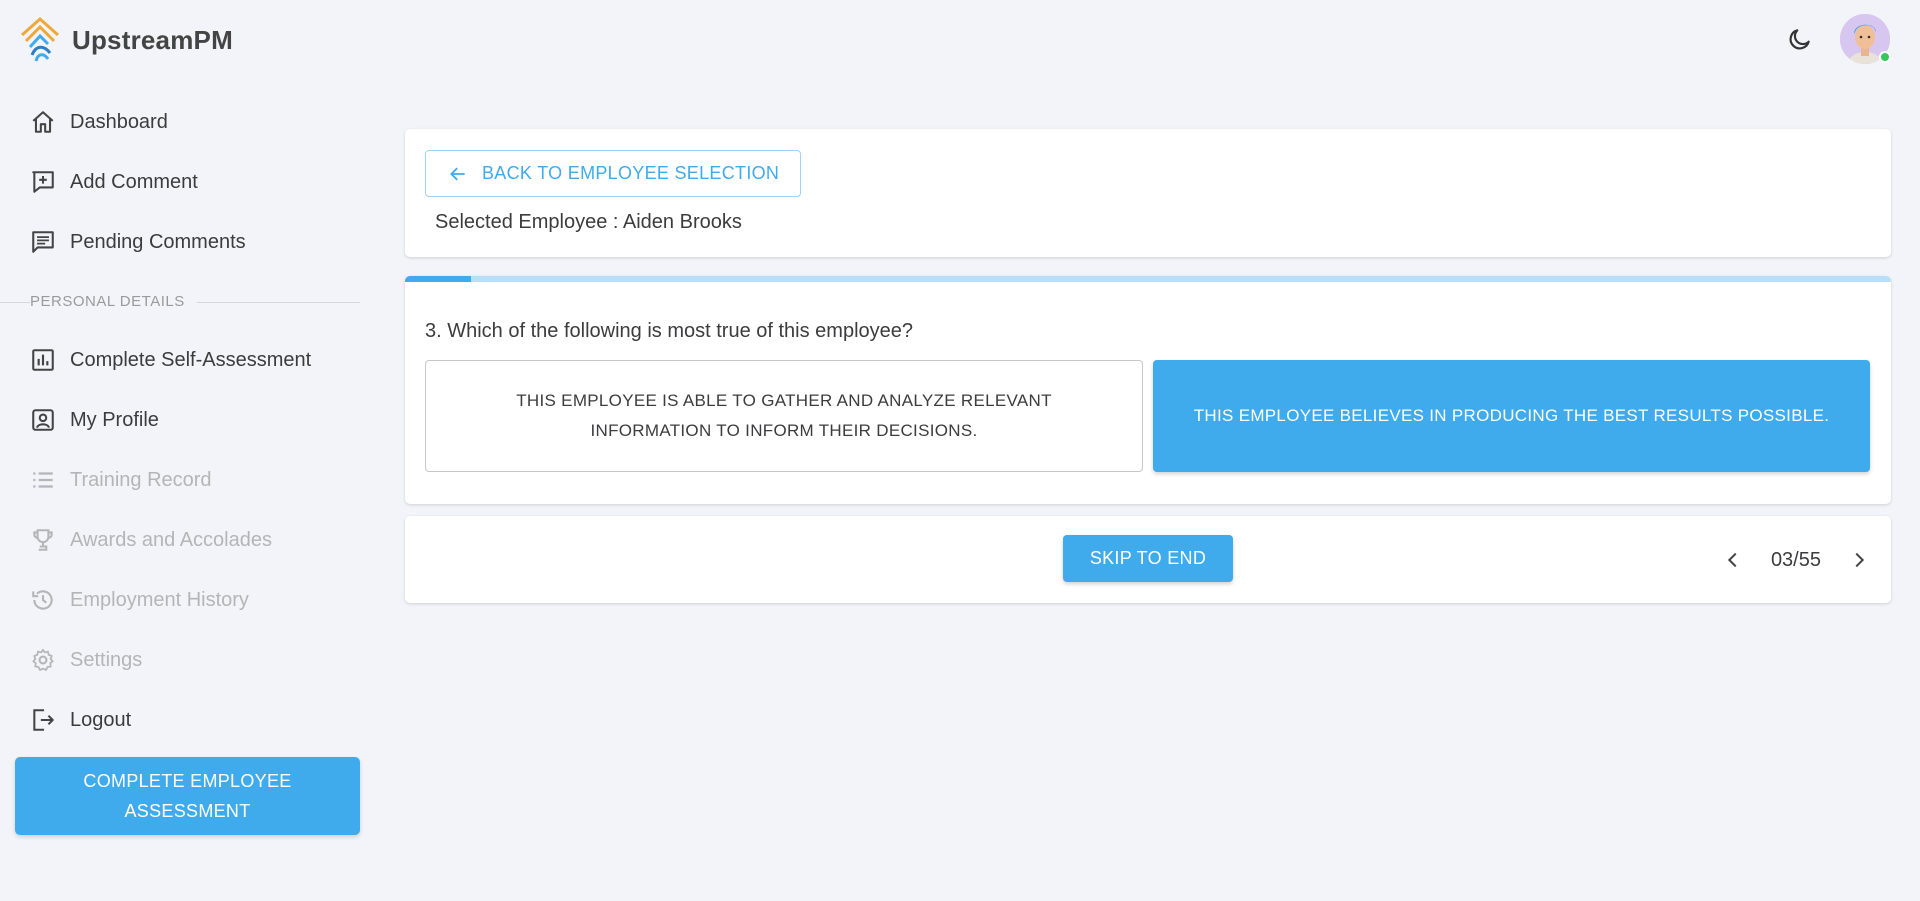  I want to click on back-button-label: BACK TO EMPLOYEE SELECTION, so click(631, 173).